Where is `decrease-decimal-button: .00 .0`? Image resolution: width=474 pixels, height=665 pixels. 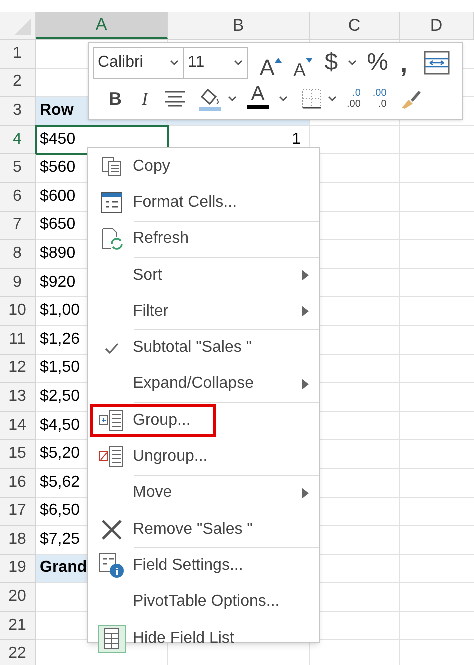
decrease-decimal-button: .00 .0 is located at coordinates (379, 99).